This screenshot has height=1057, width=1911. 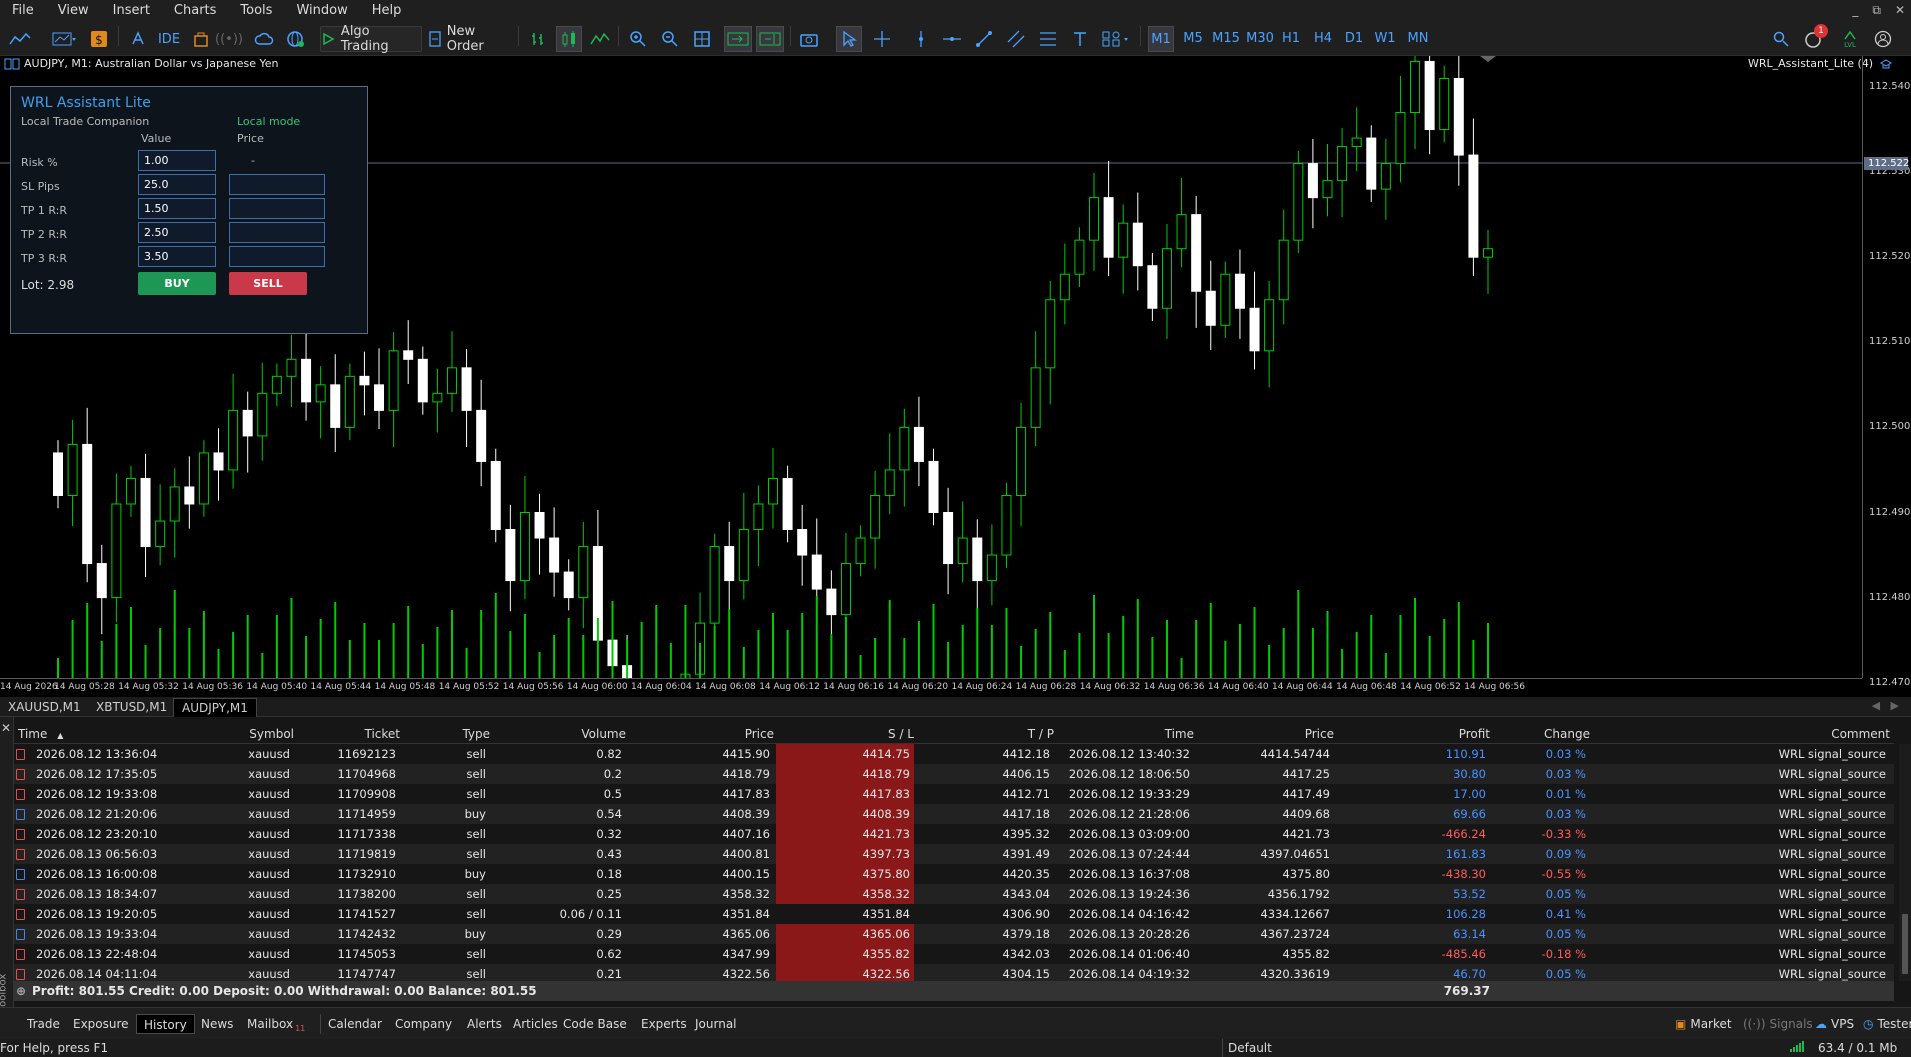 I want to click on tp3-price-input, so click(x=277, y=256).